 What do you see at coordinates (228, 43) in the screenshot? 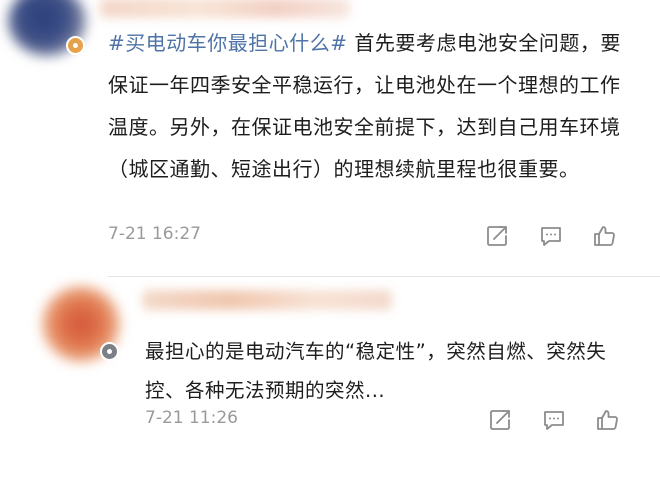
I see `topic-link: #买电动车你最担心什么#` at bounding box center [228, 43].